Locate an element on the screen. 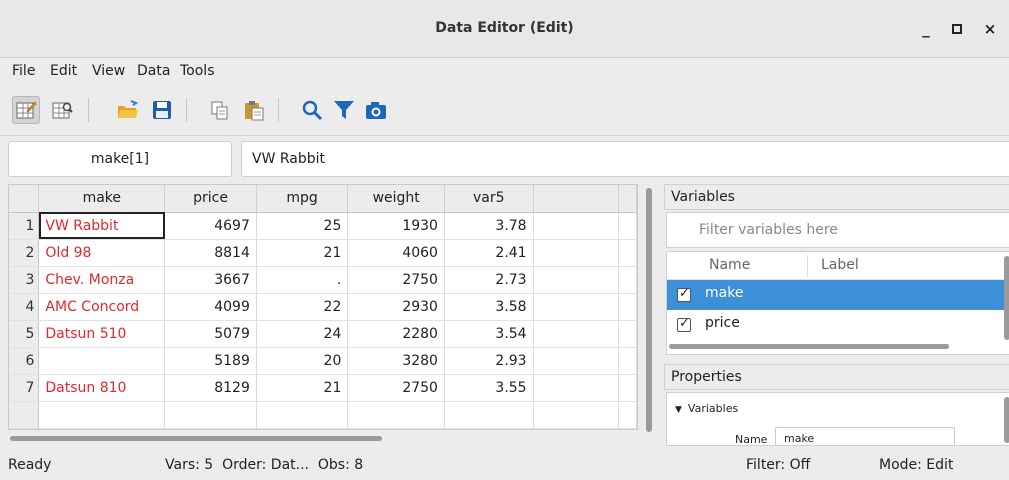 Image resolution: width=1009 pixels, height=480 pixels. snapshot-button is located at coordinates (376, 110).